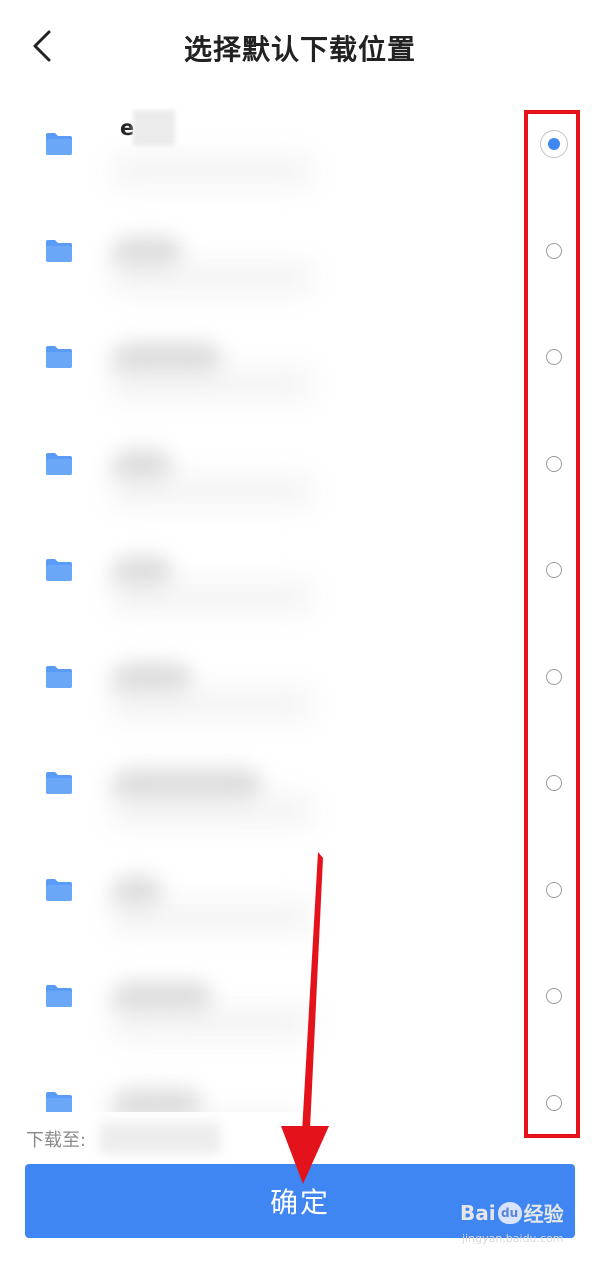 The width and height of the screenshot is (600, 1263). What do you see at coordinates (552, 624) in the screenshot?
I see `annotation-highlight-box` at bounding box center [552, 624].